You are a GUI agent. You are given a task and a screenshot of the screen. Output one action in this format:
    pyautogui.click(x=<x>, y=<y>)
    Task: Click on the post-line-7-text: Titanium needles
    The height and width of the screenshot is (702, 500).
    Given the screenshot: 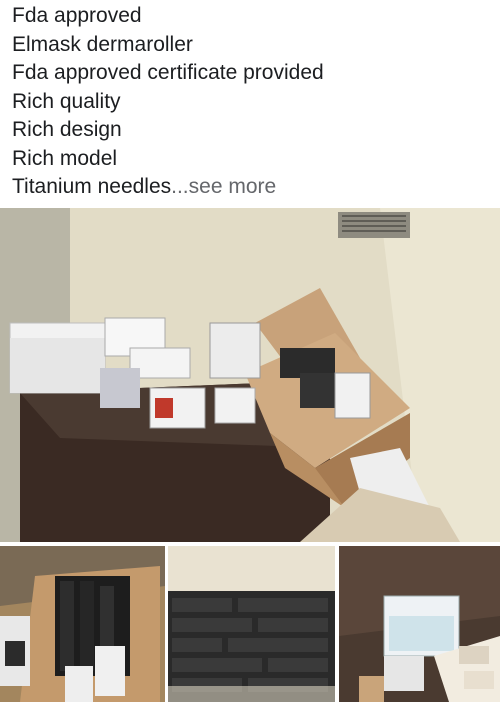 What is the action you would take?
    pyautogui.click(x=92, y=186)
    